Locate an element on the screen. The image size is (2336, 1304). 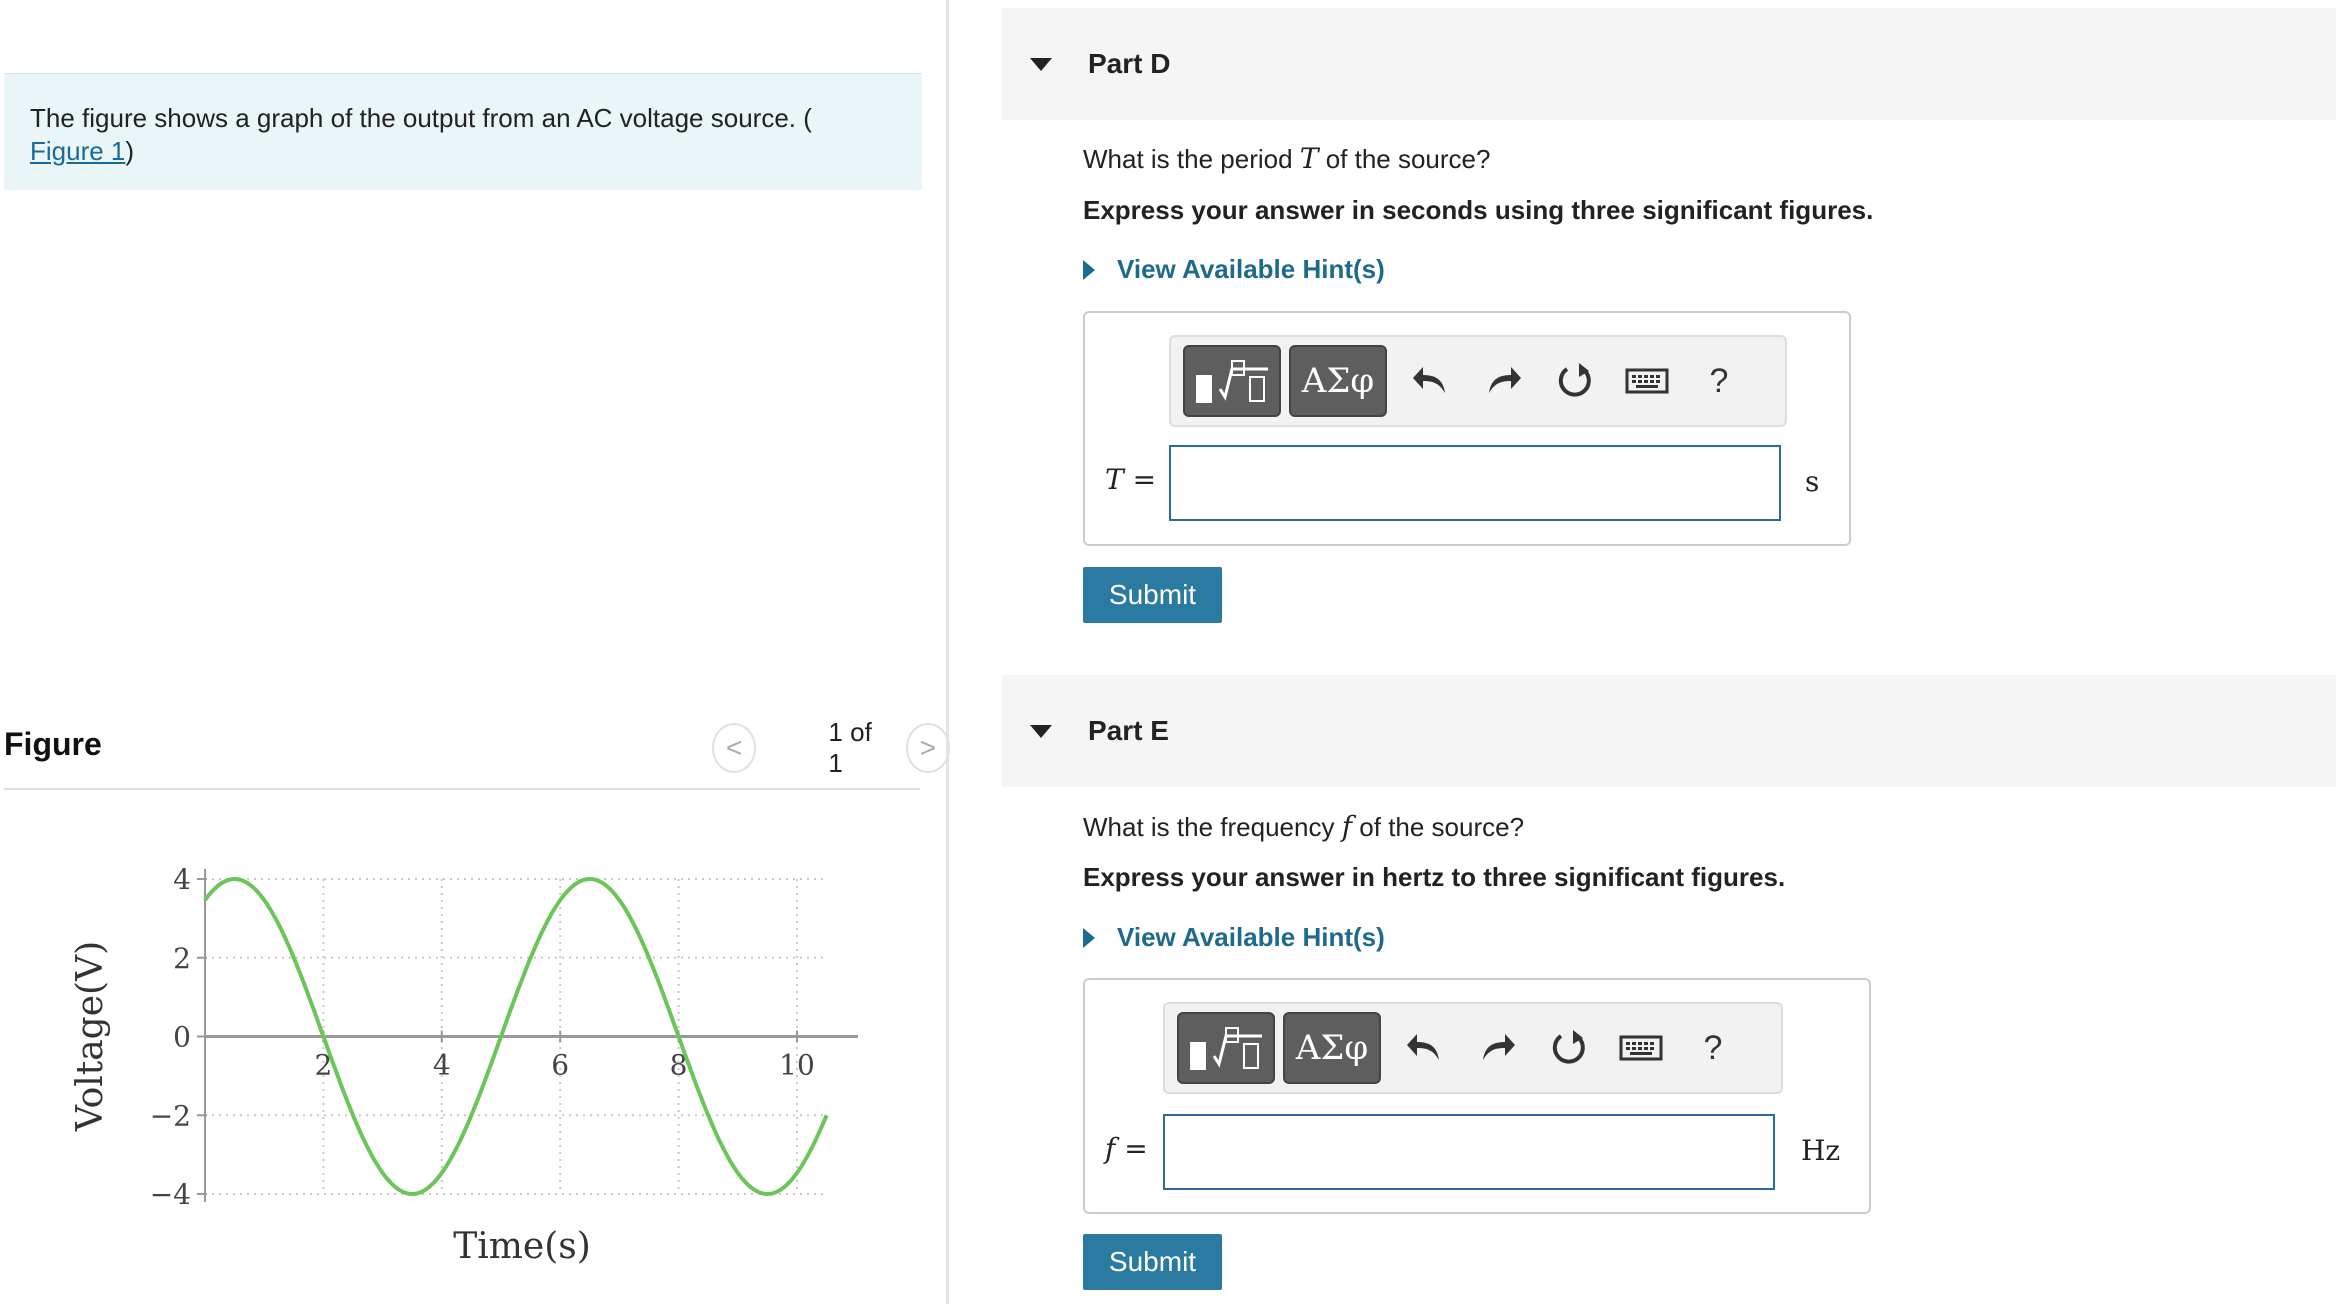
figure-next-button: > is located at coordinates (928, 748).